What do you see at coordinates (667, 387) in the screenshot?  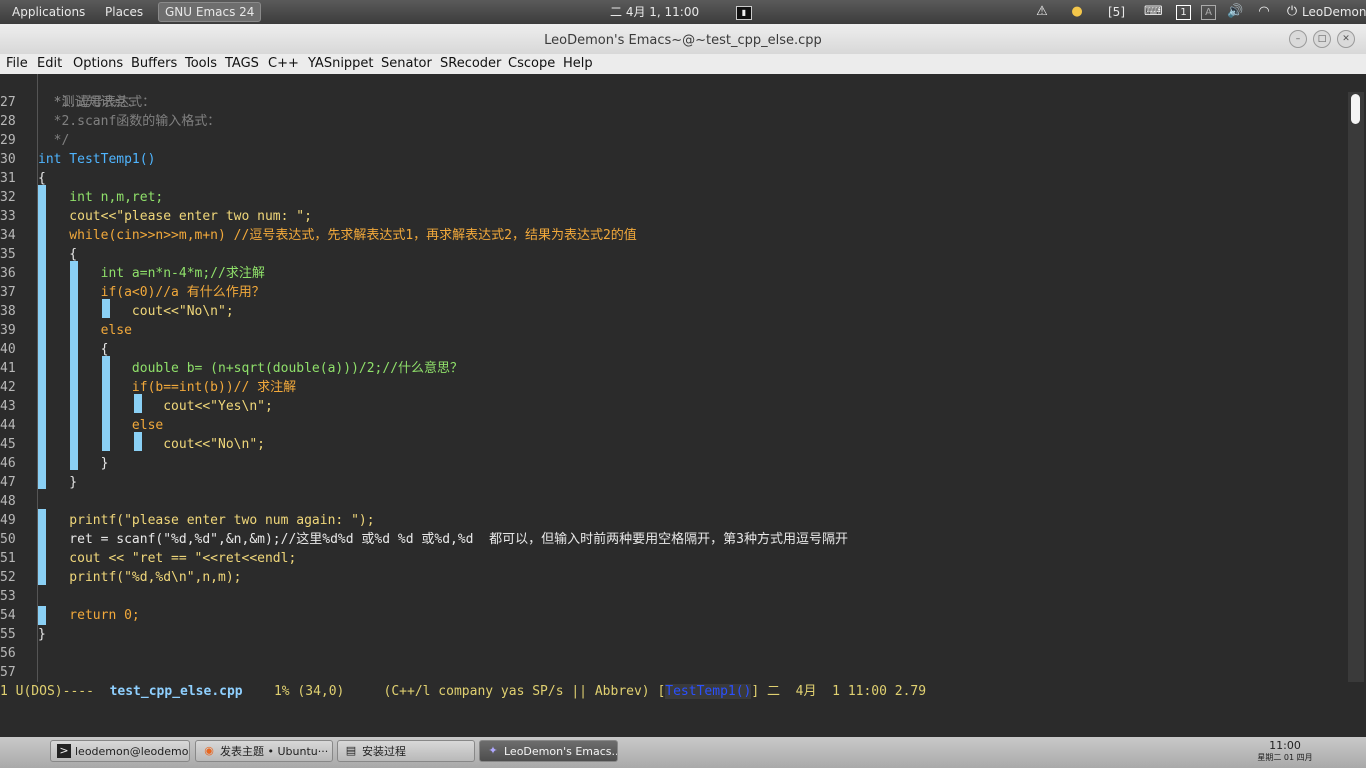 I see `code-line: 42 if(b==int(b))// 求注解` at bounding box center [667, 387].